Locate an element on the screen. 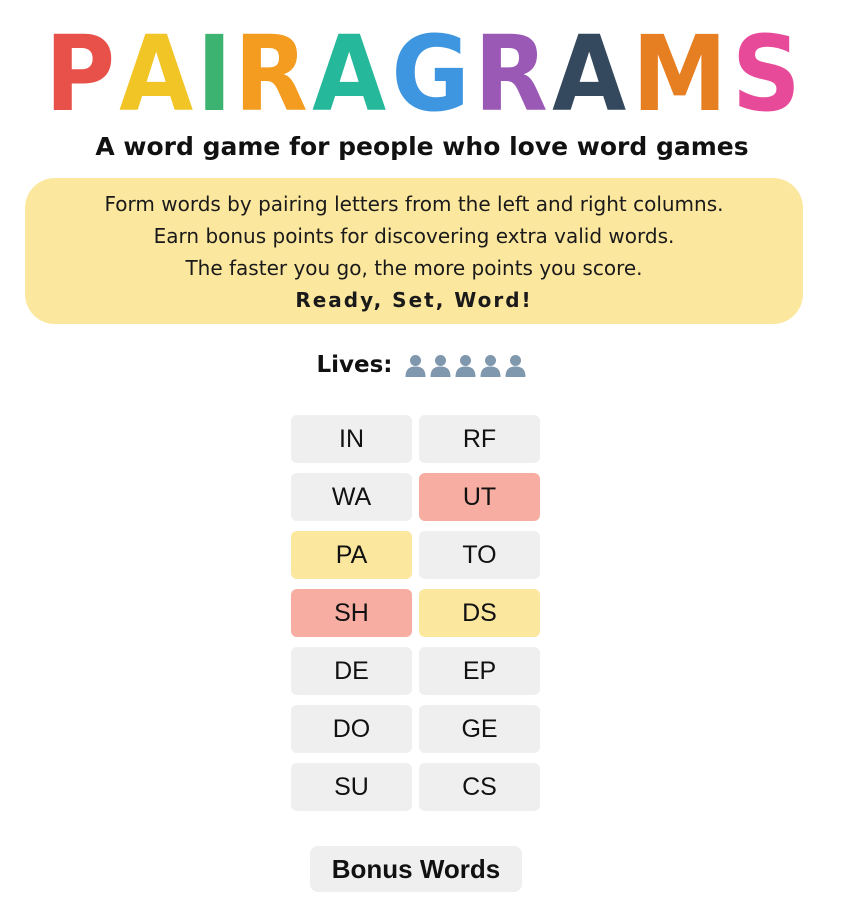 The height and width of the screenshot is (918, 844). tile-right: GE is located at coordinates (479, 729).